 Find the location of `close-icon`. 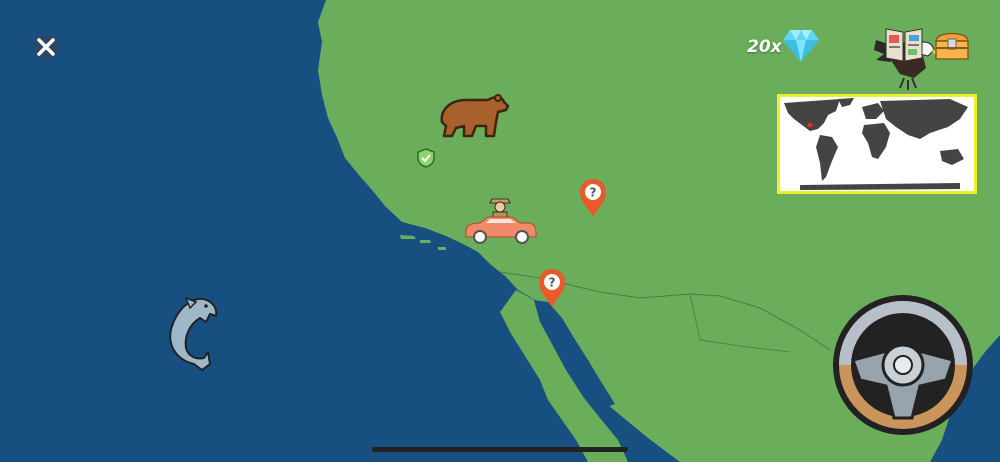

close-icon is located at coordinates (46, 47).